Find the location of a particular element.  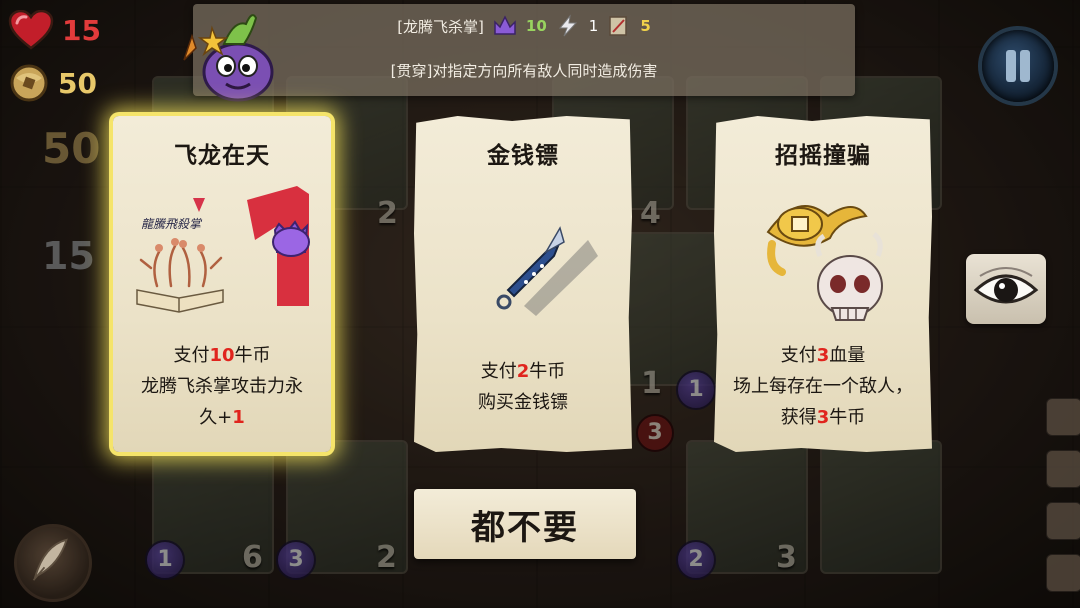

view-board-button is located at coordinates (1006, 289).